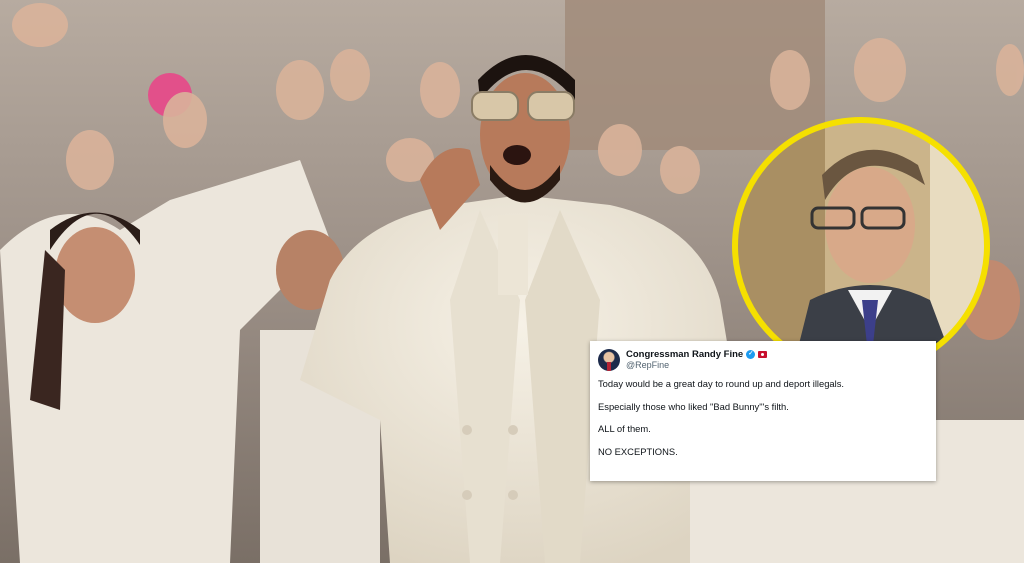  I want to click on verified-badge-icon: ✓, so click(751, 354).